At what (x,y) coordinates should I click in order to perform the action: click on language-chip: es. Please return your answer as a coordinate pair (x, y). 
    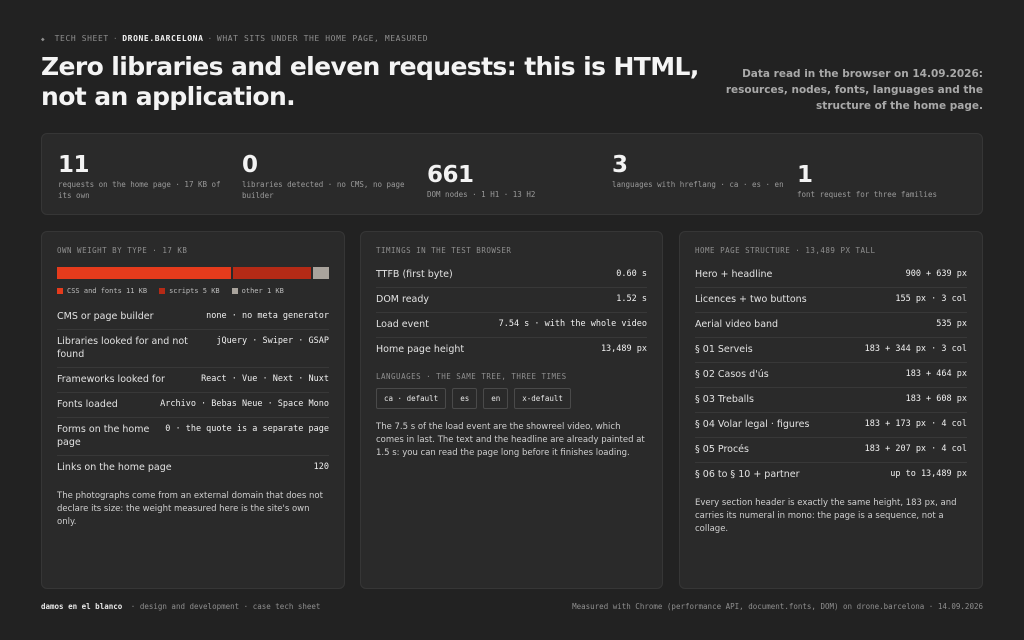
    Looking at the image, I should click on (465, 398).